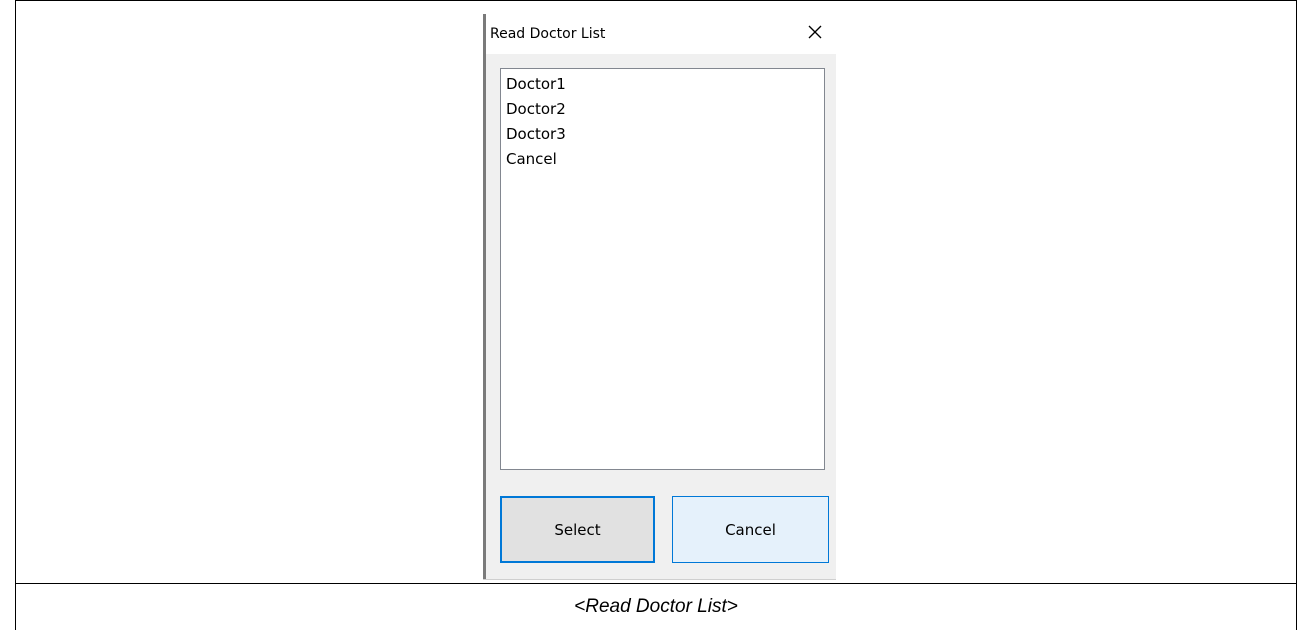  What do you see at coordinates (662, 134) in the screenshot?
I see `list-item-doctor3: Doctor3` at bounding box center [662, 134].